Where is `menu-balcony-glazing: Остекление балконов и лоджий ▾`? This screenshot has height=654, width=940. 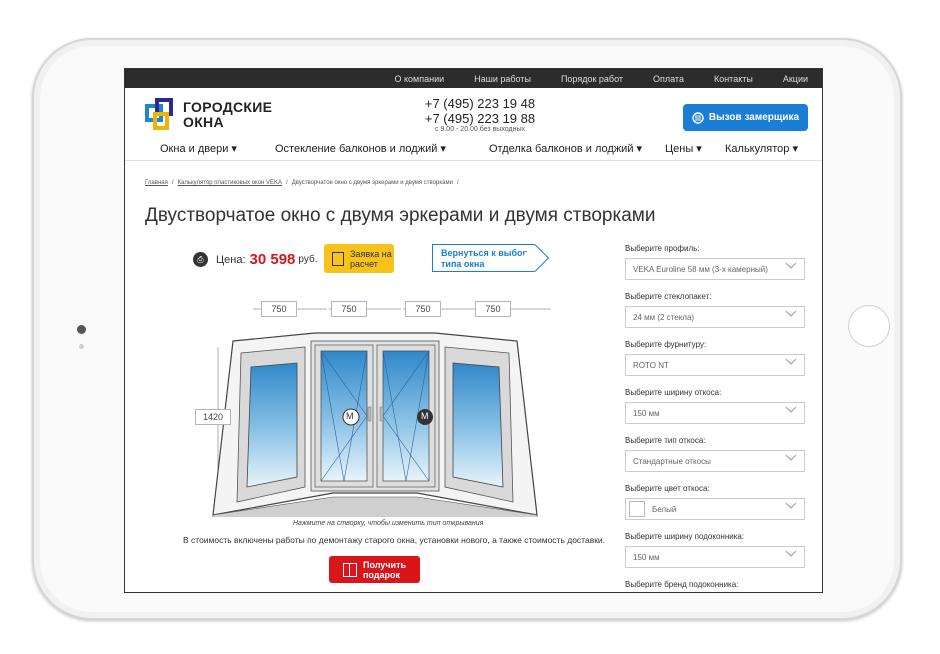
menu-balcony-glazing: Остекление балконов и лоджий ▾ is located at coordinates (360, 148).